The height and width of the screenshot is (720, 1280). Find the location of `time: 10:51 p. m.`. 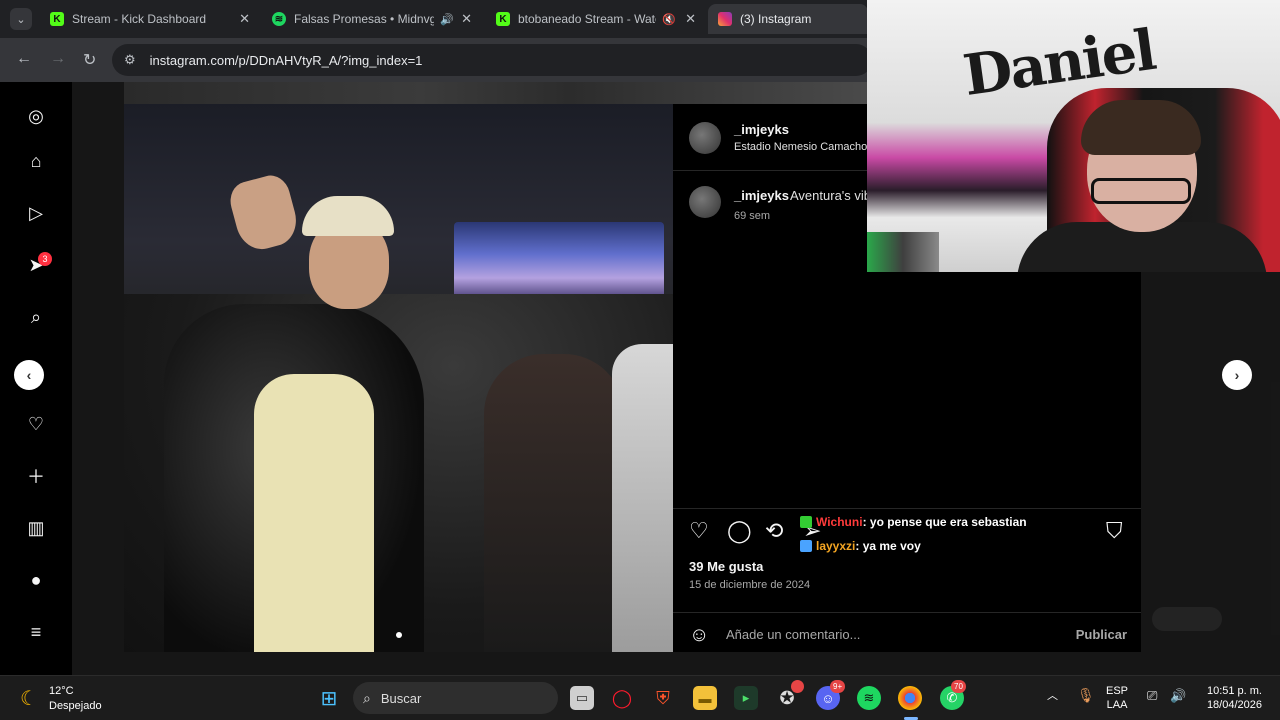

time: 10:51 p. m. is located at coordinates (1234, 691).